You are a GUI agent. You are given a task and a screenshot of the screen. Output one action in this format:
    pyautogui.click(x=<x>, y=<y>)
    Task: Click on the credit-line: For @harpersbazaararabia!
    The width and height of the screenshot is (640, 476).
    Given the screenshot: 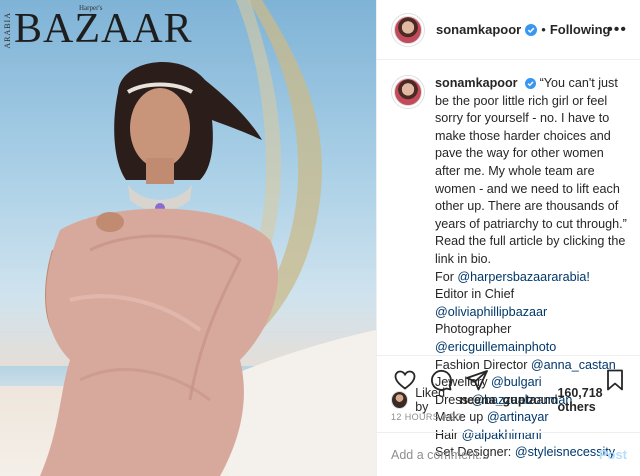 What is the action you would take?
    pyautogui.click(x=512, y=276)
    